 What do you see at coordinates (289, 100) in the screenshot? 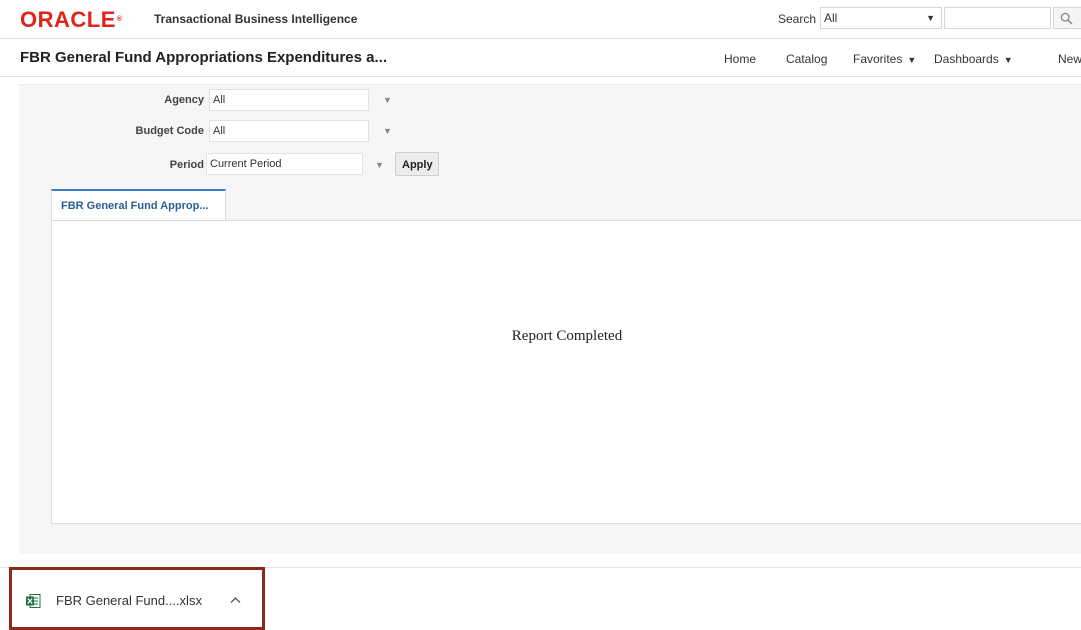
I see `agency-prompt-field: All` at bounding box center [289, 100].